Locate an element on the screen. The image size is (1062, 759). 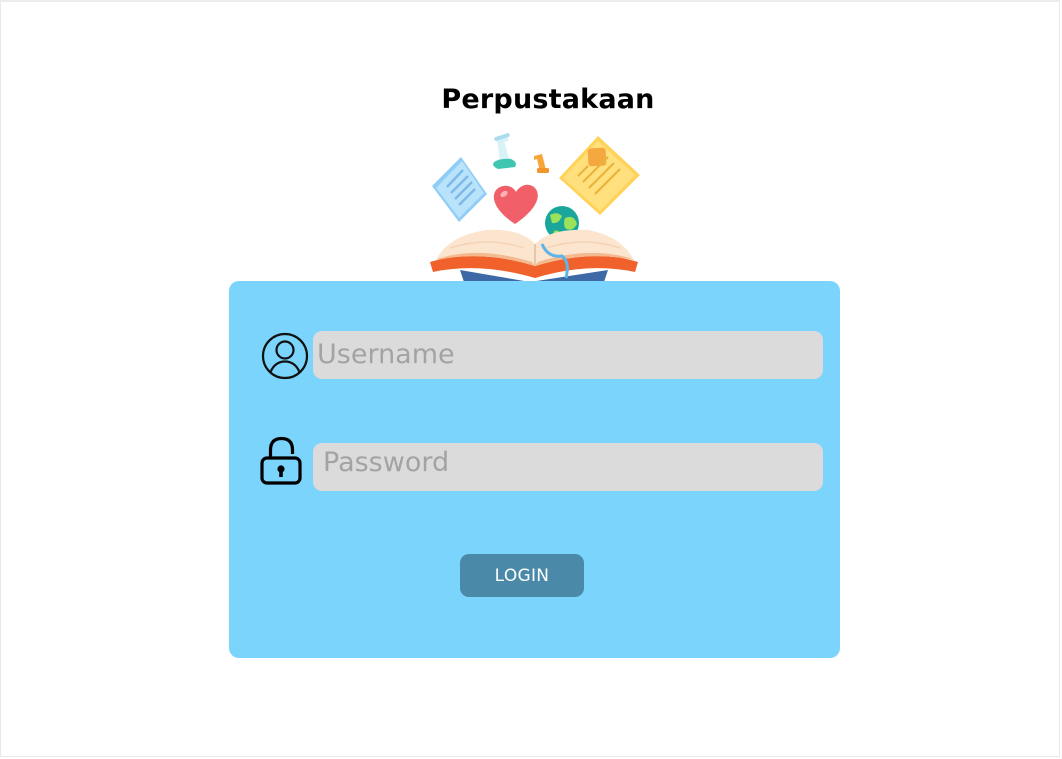
user-circle-icon is located at coordinates (285, 356).